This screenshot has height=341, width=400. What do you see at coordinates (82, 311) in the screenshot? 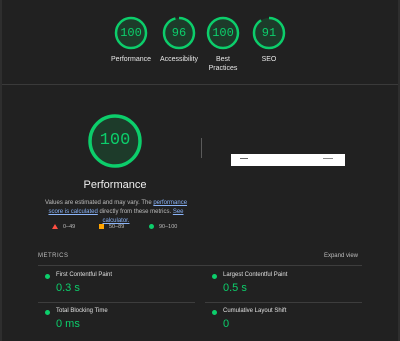
I see `metric-name: Total Blocking Time` at bounding box center [82, 311].